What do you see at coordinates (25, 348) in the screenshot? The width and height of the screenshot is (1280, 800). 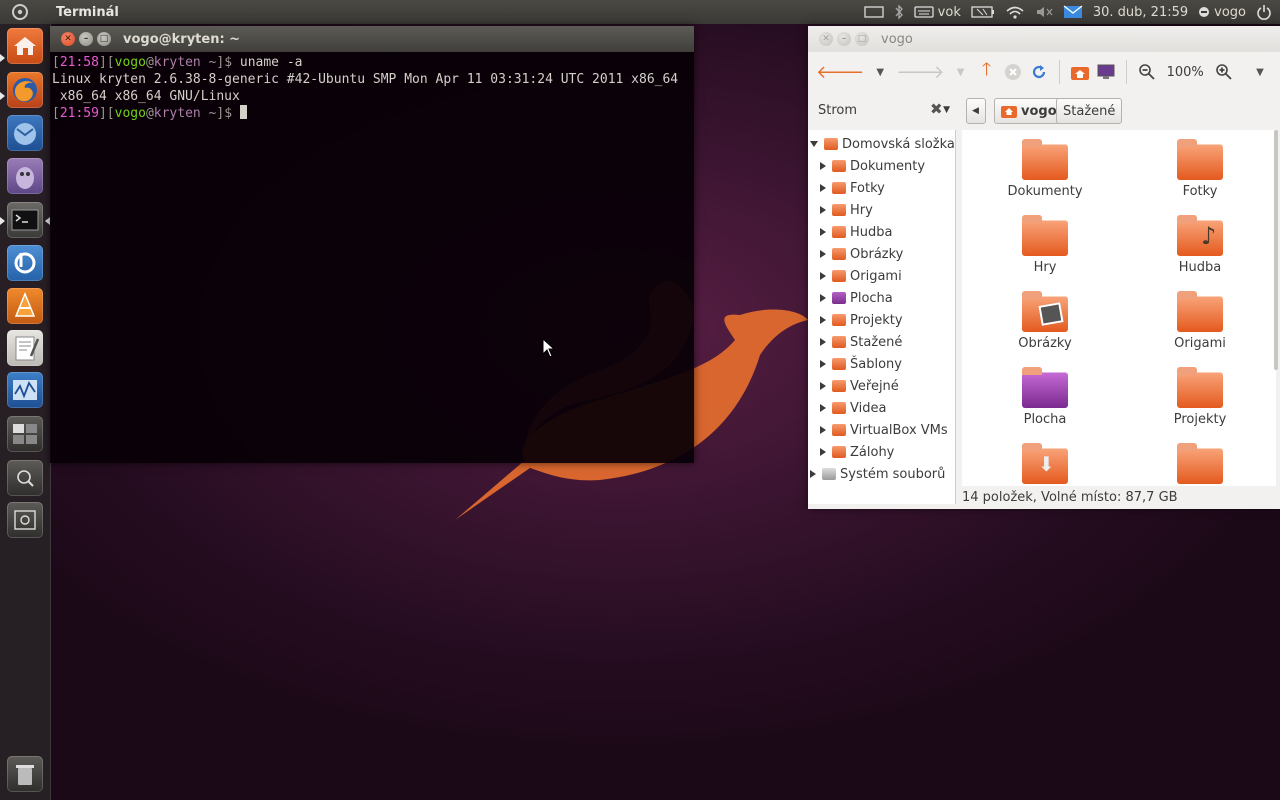 I see `text-editor-icon` at bounding box center [25, 348].